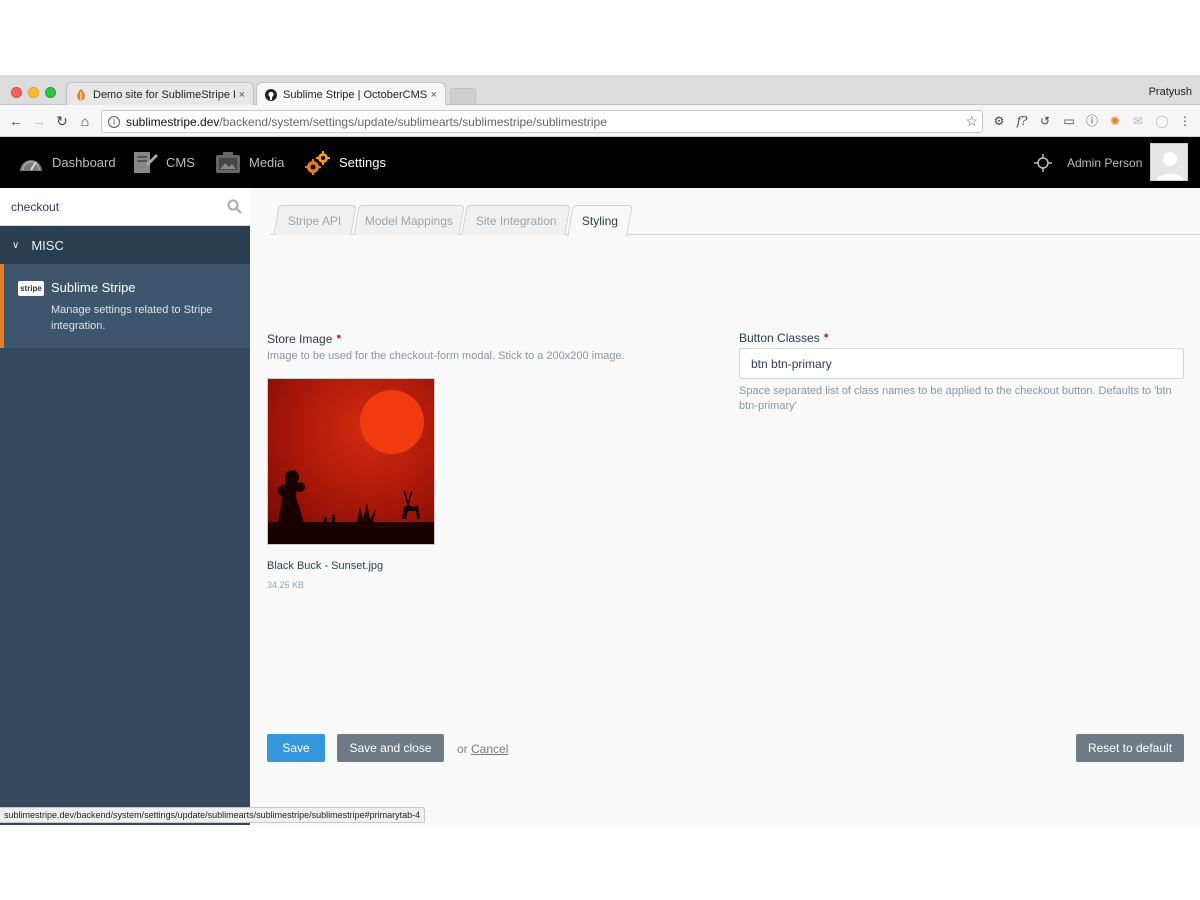 The image size is (1200, 900). Describe the element at coordinates (228, 162) in the screenshot. I see `media-icon` at that location.